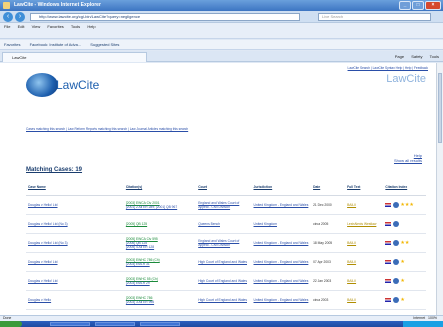 The width and height of the screenshot is (443, 327). What do you see at coordinates (75, 26) in the screenshot?
I see `menu-tools: Tools` at bounding box center [75, 26].